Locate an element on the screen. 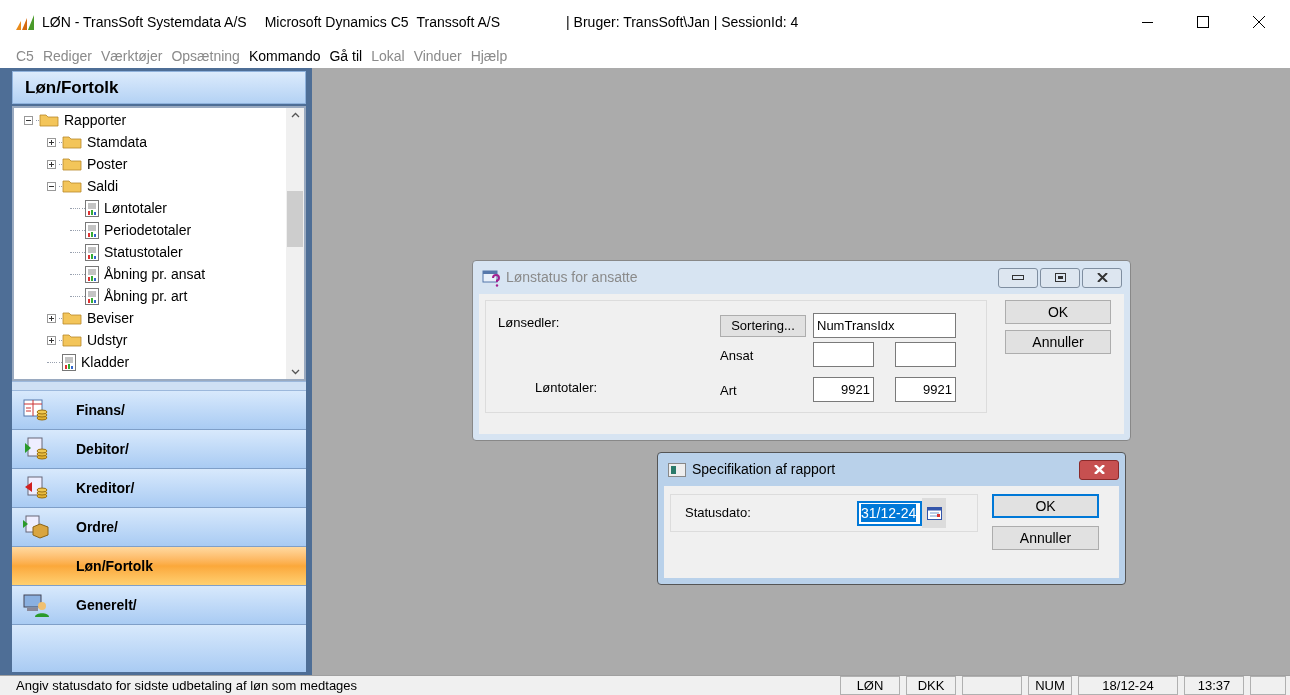 This screenshot has height=695, width=1290. status-panel: NUM is located at coordinates (1050, 685).